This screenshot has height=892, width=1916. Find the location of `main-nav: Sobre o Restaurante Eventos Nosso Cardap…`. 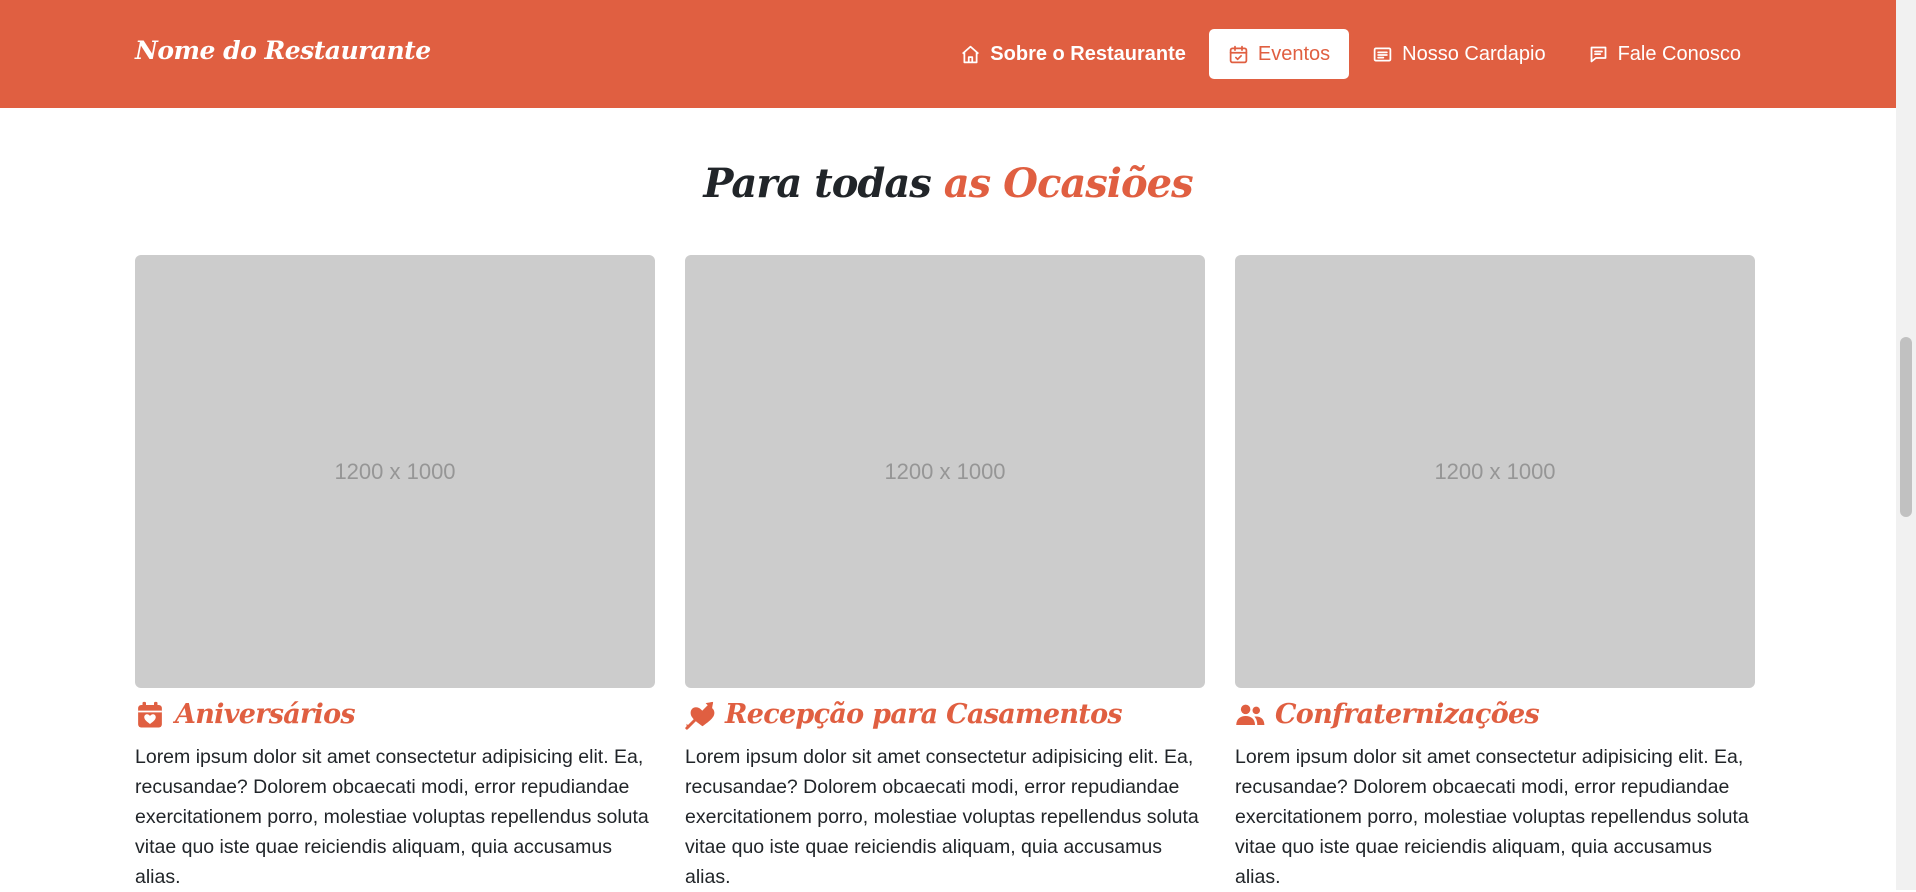

main-nav: Sobre o Restaurante Eventos Nosso Cardap… is located at coordinates (1350, 54).